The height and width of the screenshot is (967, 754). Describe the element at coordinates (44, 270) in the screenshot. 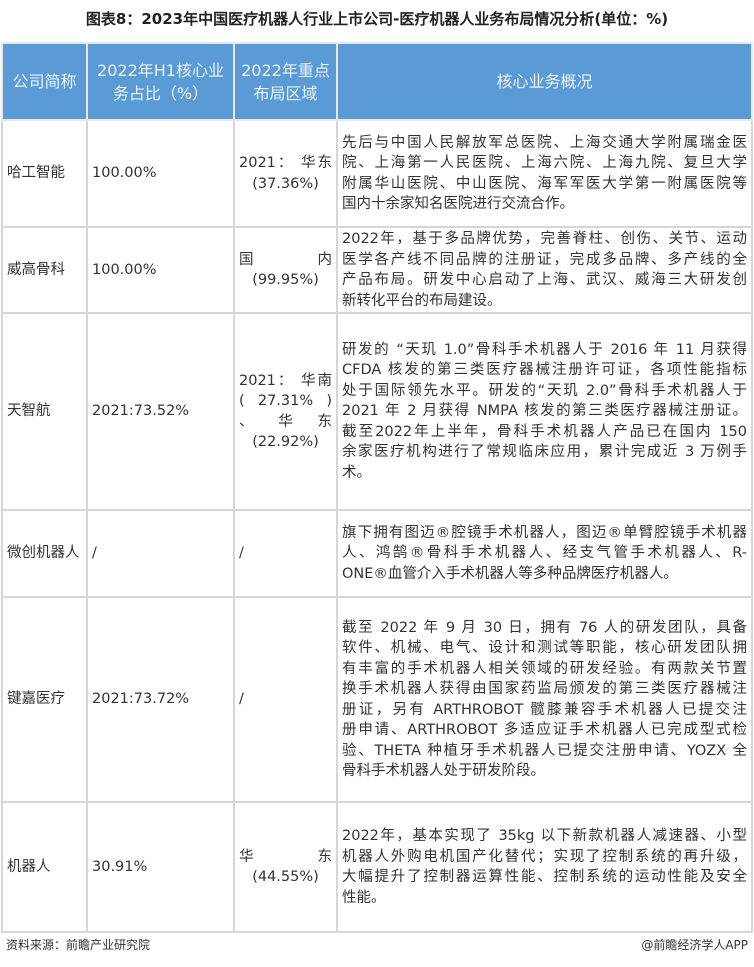

I see `company-name: 威高骨科` at that location.